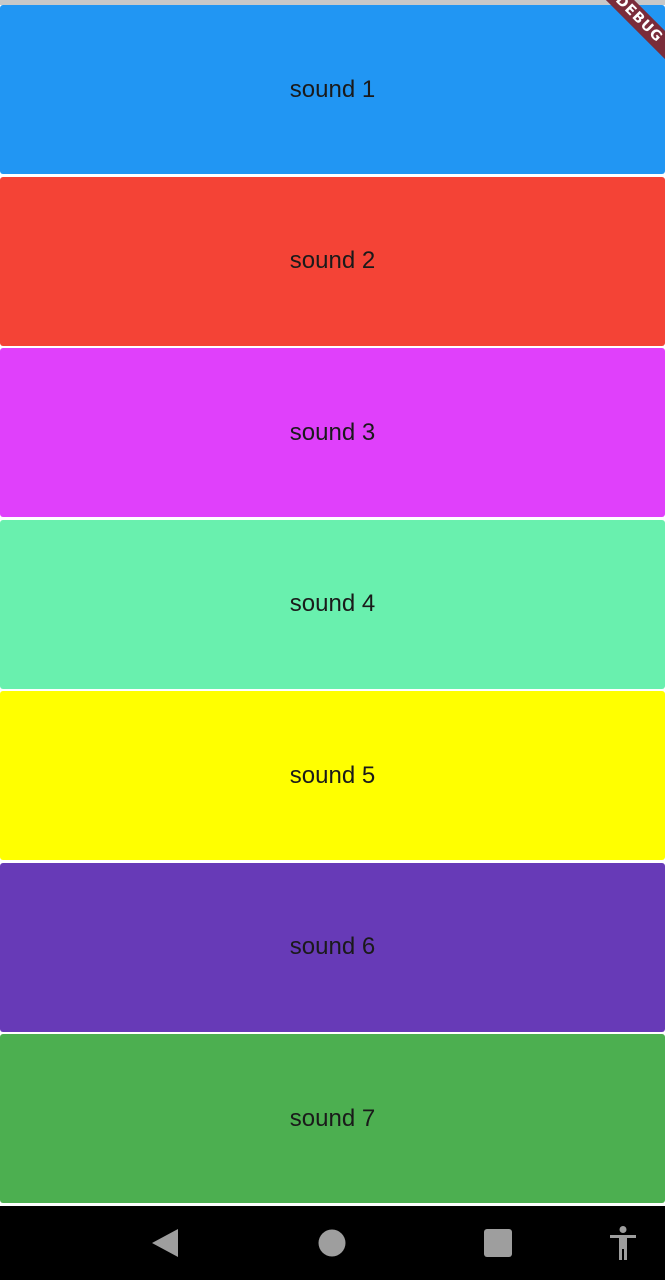  I want to click on sound-button-label: sound 2, so click(332, 260).